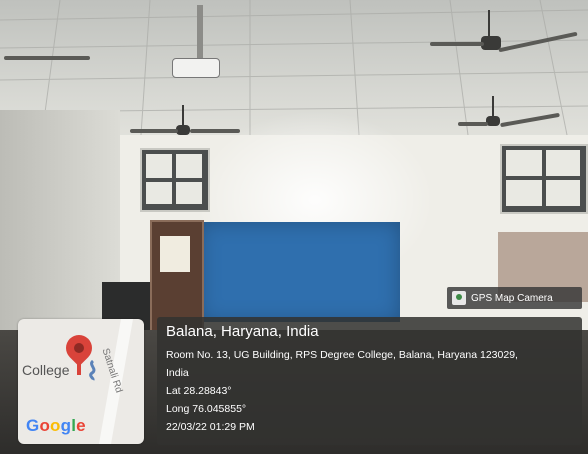 This screenshot has height=454, width=588. What do you see at coordinates (459, 298) in the screenshot?
I see `gps-map-camera-icon` at bounding box center [459, 298].